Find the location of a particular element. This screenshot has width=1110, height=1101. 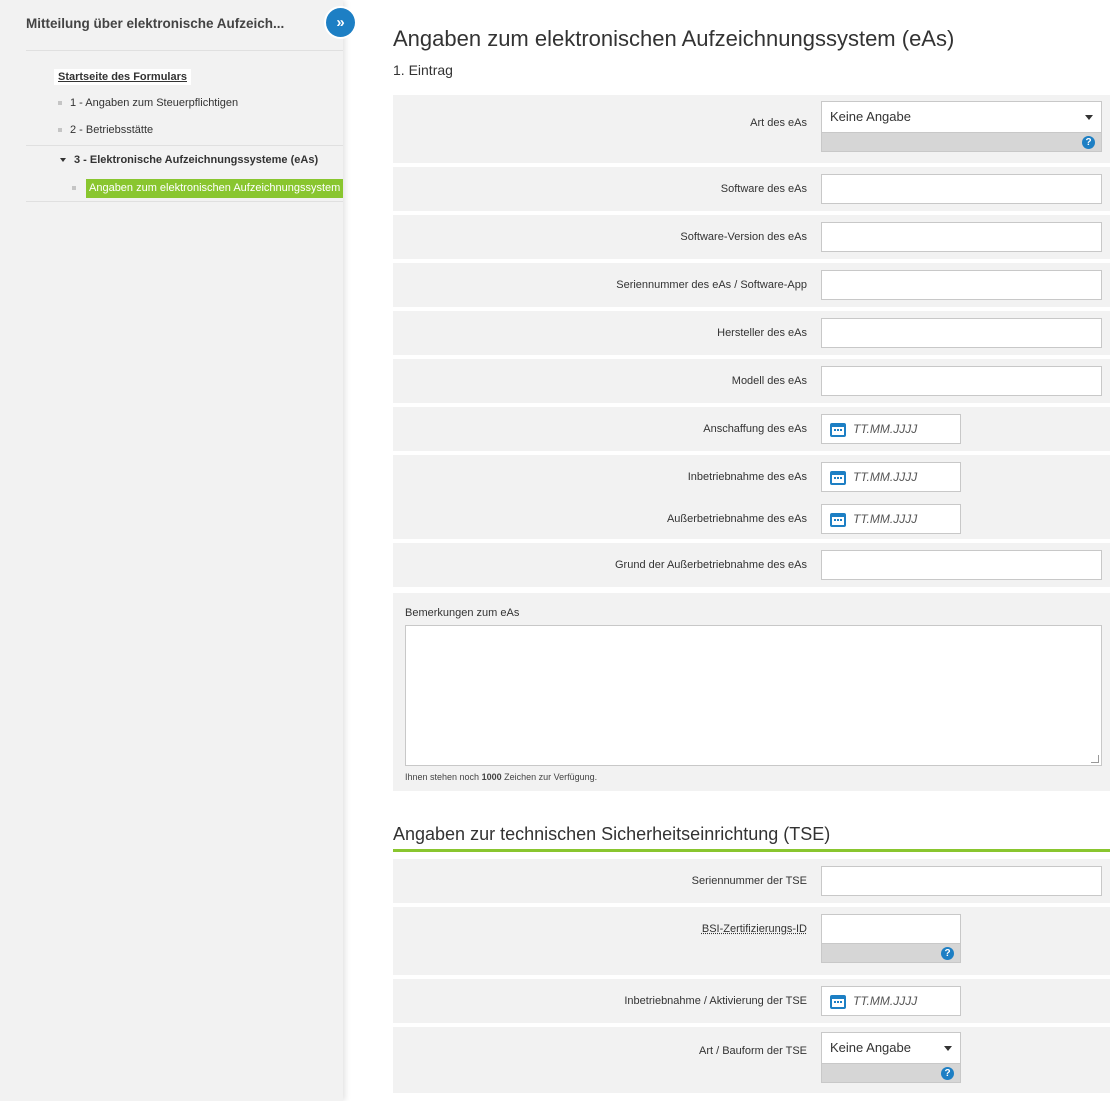

row-tse-serial: Seriennummer der TSE is located at coordinates (751, 881).